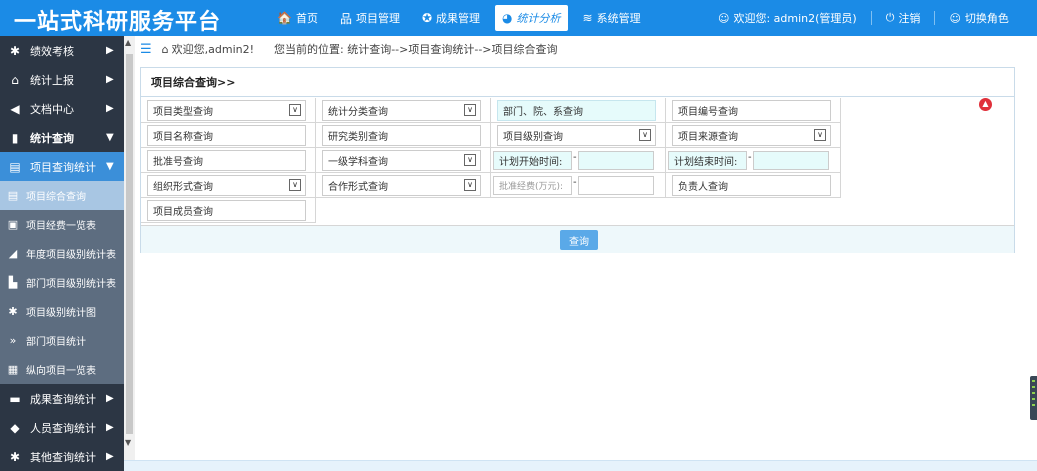 The width and height of the screenshot is (1037, 471). I want to click on approved-funds-label: 批准经费(万元):, so click(531, 187).